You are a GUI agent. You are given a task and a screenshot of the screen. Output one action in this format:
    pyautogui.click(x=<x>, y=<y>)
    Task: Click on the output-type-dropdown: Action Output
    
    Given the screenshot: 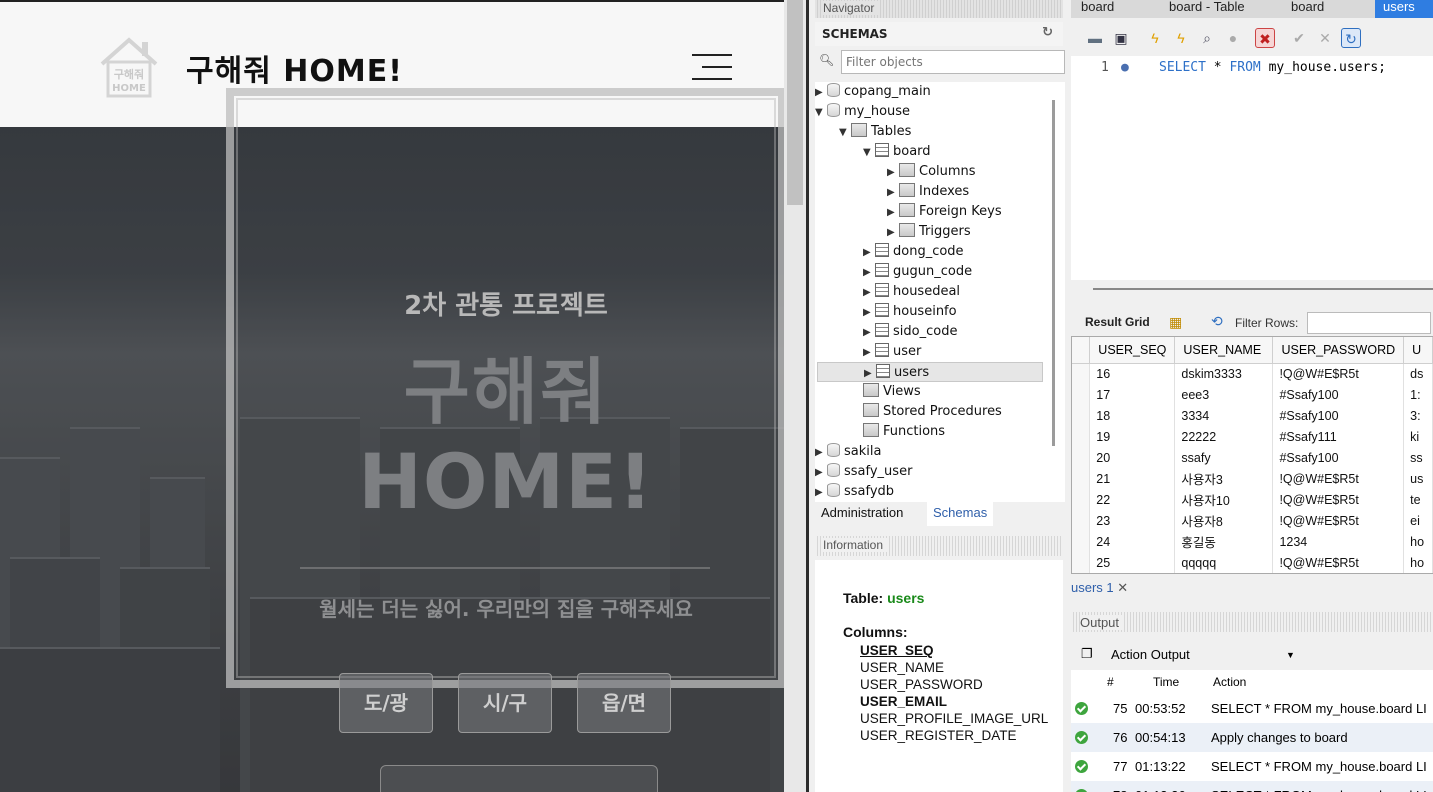 What is the action you would take?
    pyautogui.click(x=1204, y=655)
    